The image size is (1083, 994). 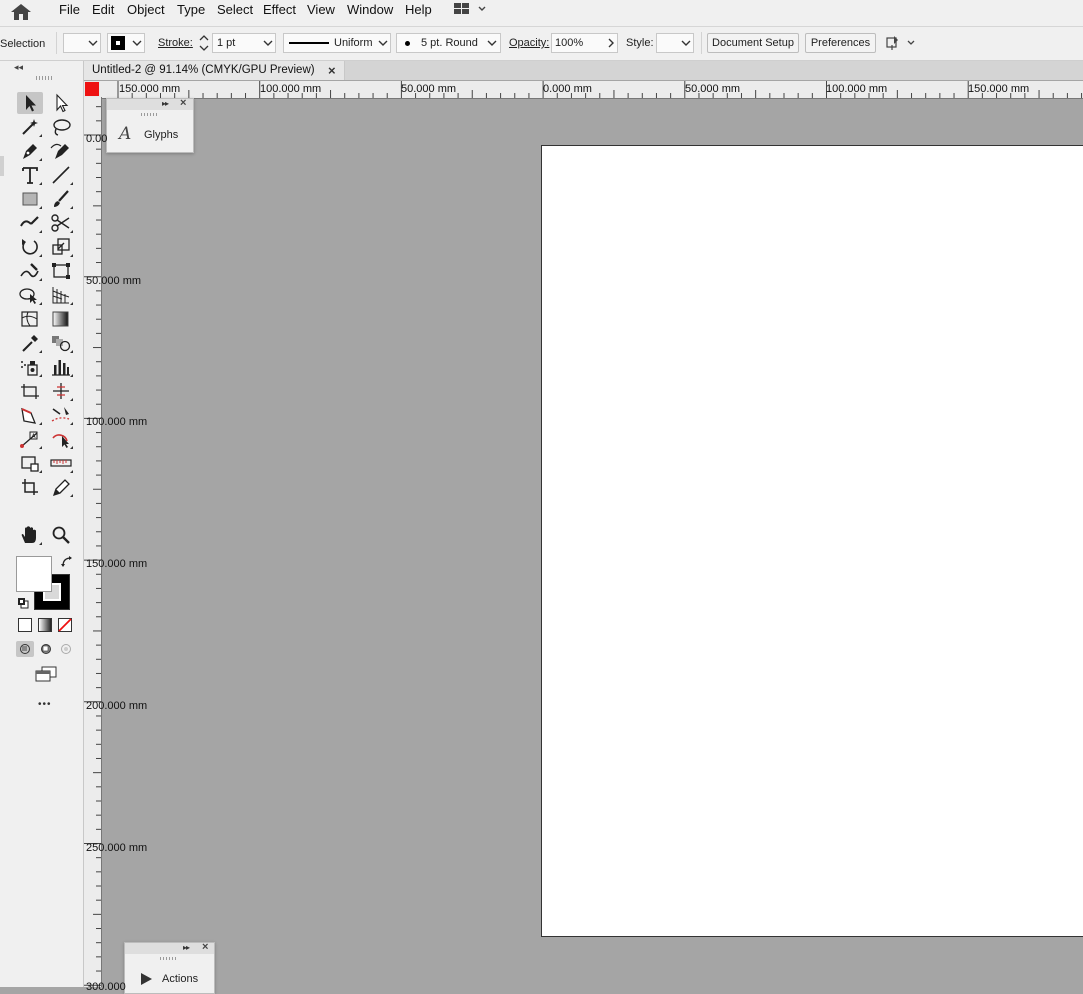 I want to click on mesh-tool-icon, so click(x=30, y=319).